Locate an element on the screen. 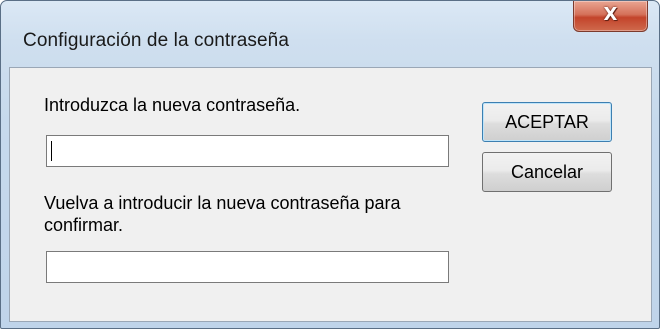 Image resolution: width=660 pixels, height=329 pixels. new-password-input is located at coordinates (247, 151).